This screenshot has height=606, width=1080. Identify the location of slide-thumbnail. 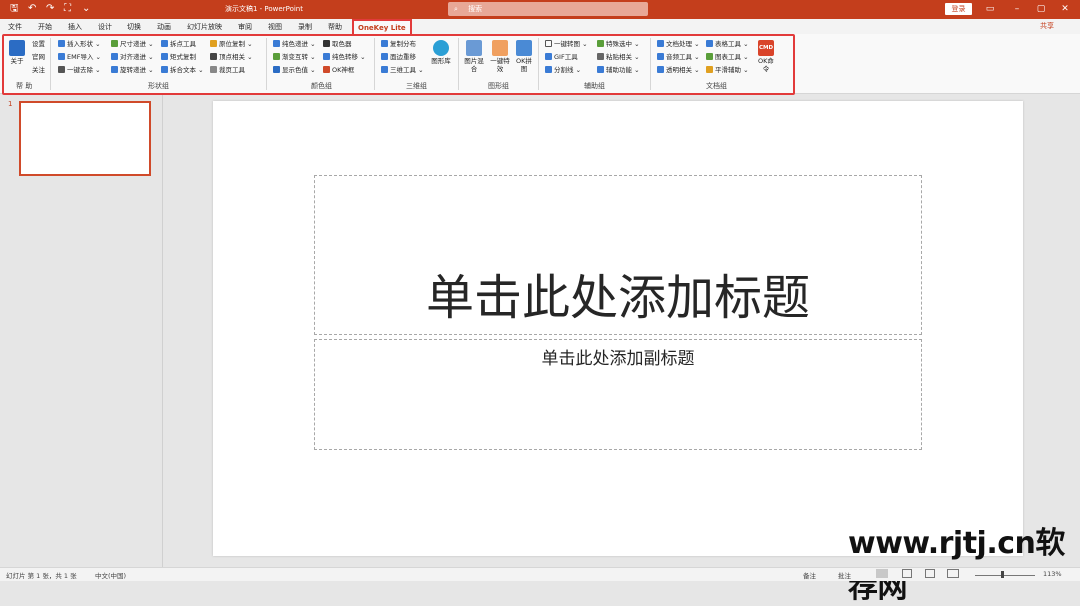
(85, 138).